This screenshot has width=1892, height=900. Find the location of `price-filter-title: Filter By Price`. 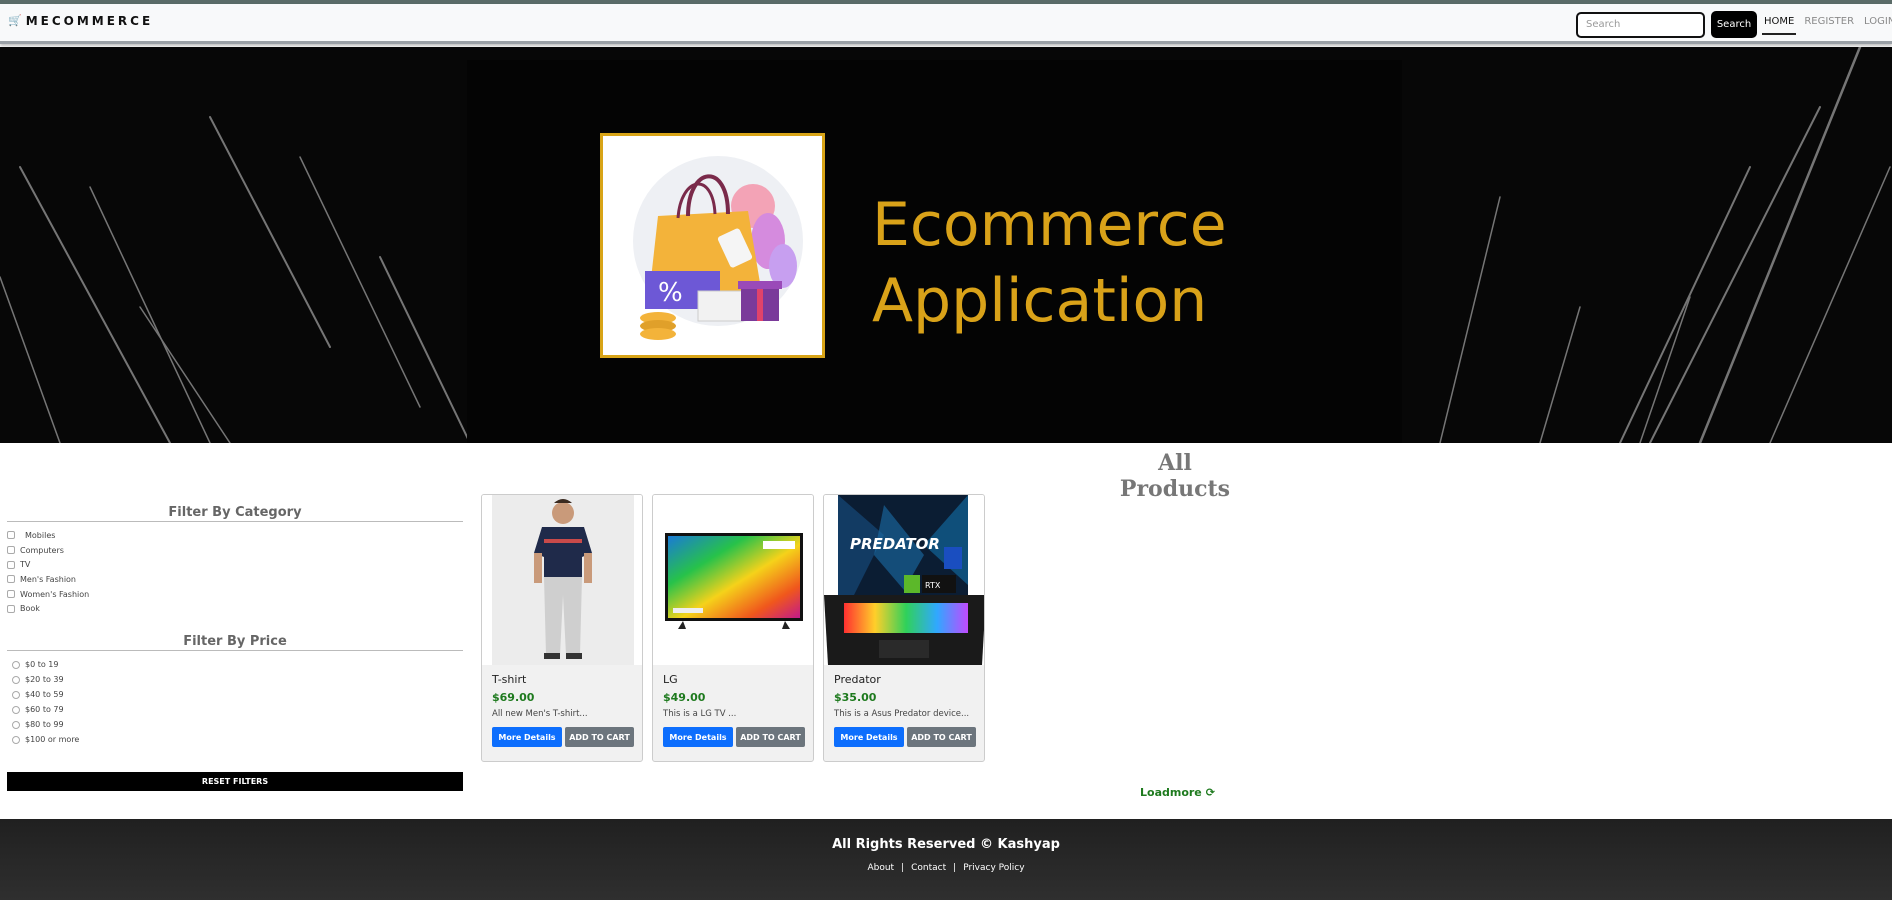

price-filter-title: Filter By Price is located at coordinates (235, 643).